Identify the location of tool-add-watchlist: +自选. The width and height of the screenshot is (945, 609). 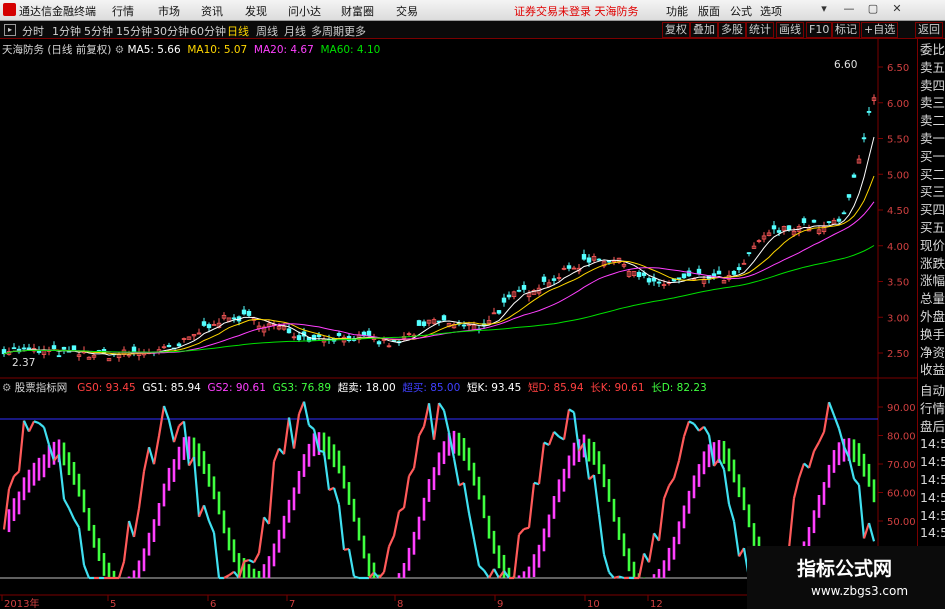
(880, 30).